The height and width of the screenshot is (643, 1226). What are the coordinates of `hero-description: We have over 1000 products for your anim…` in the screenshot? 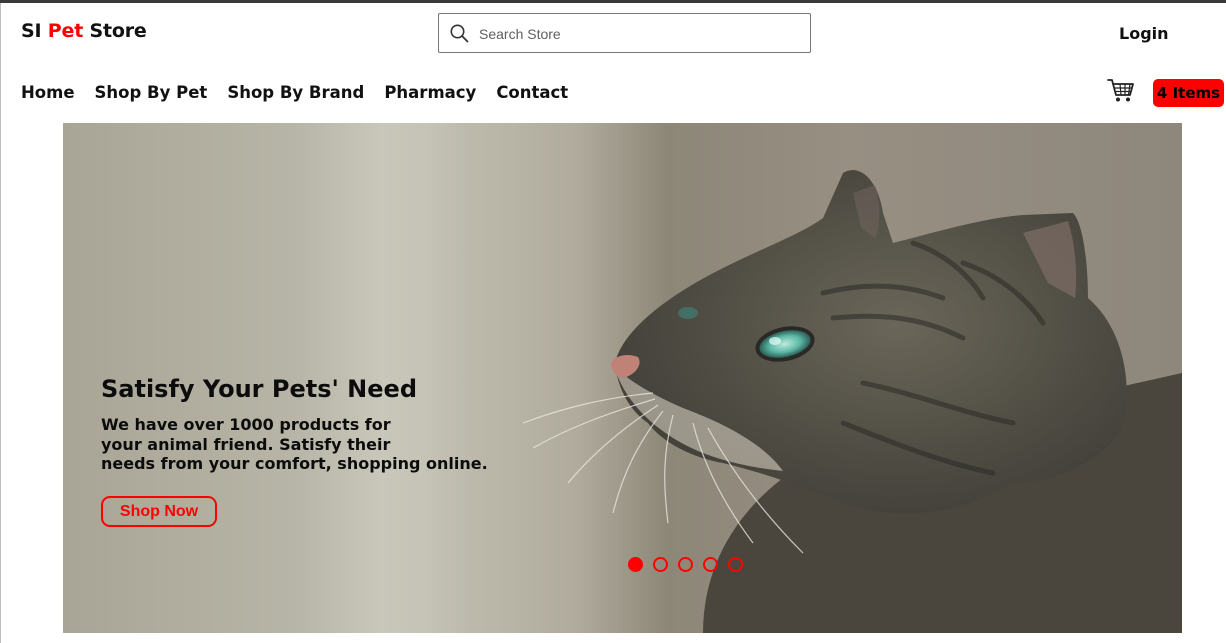 It's located at (294, 444).